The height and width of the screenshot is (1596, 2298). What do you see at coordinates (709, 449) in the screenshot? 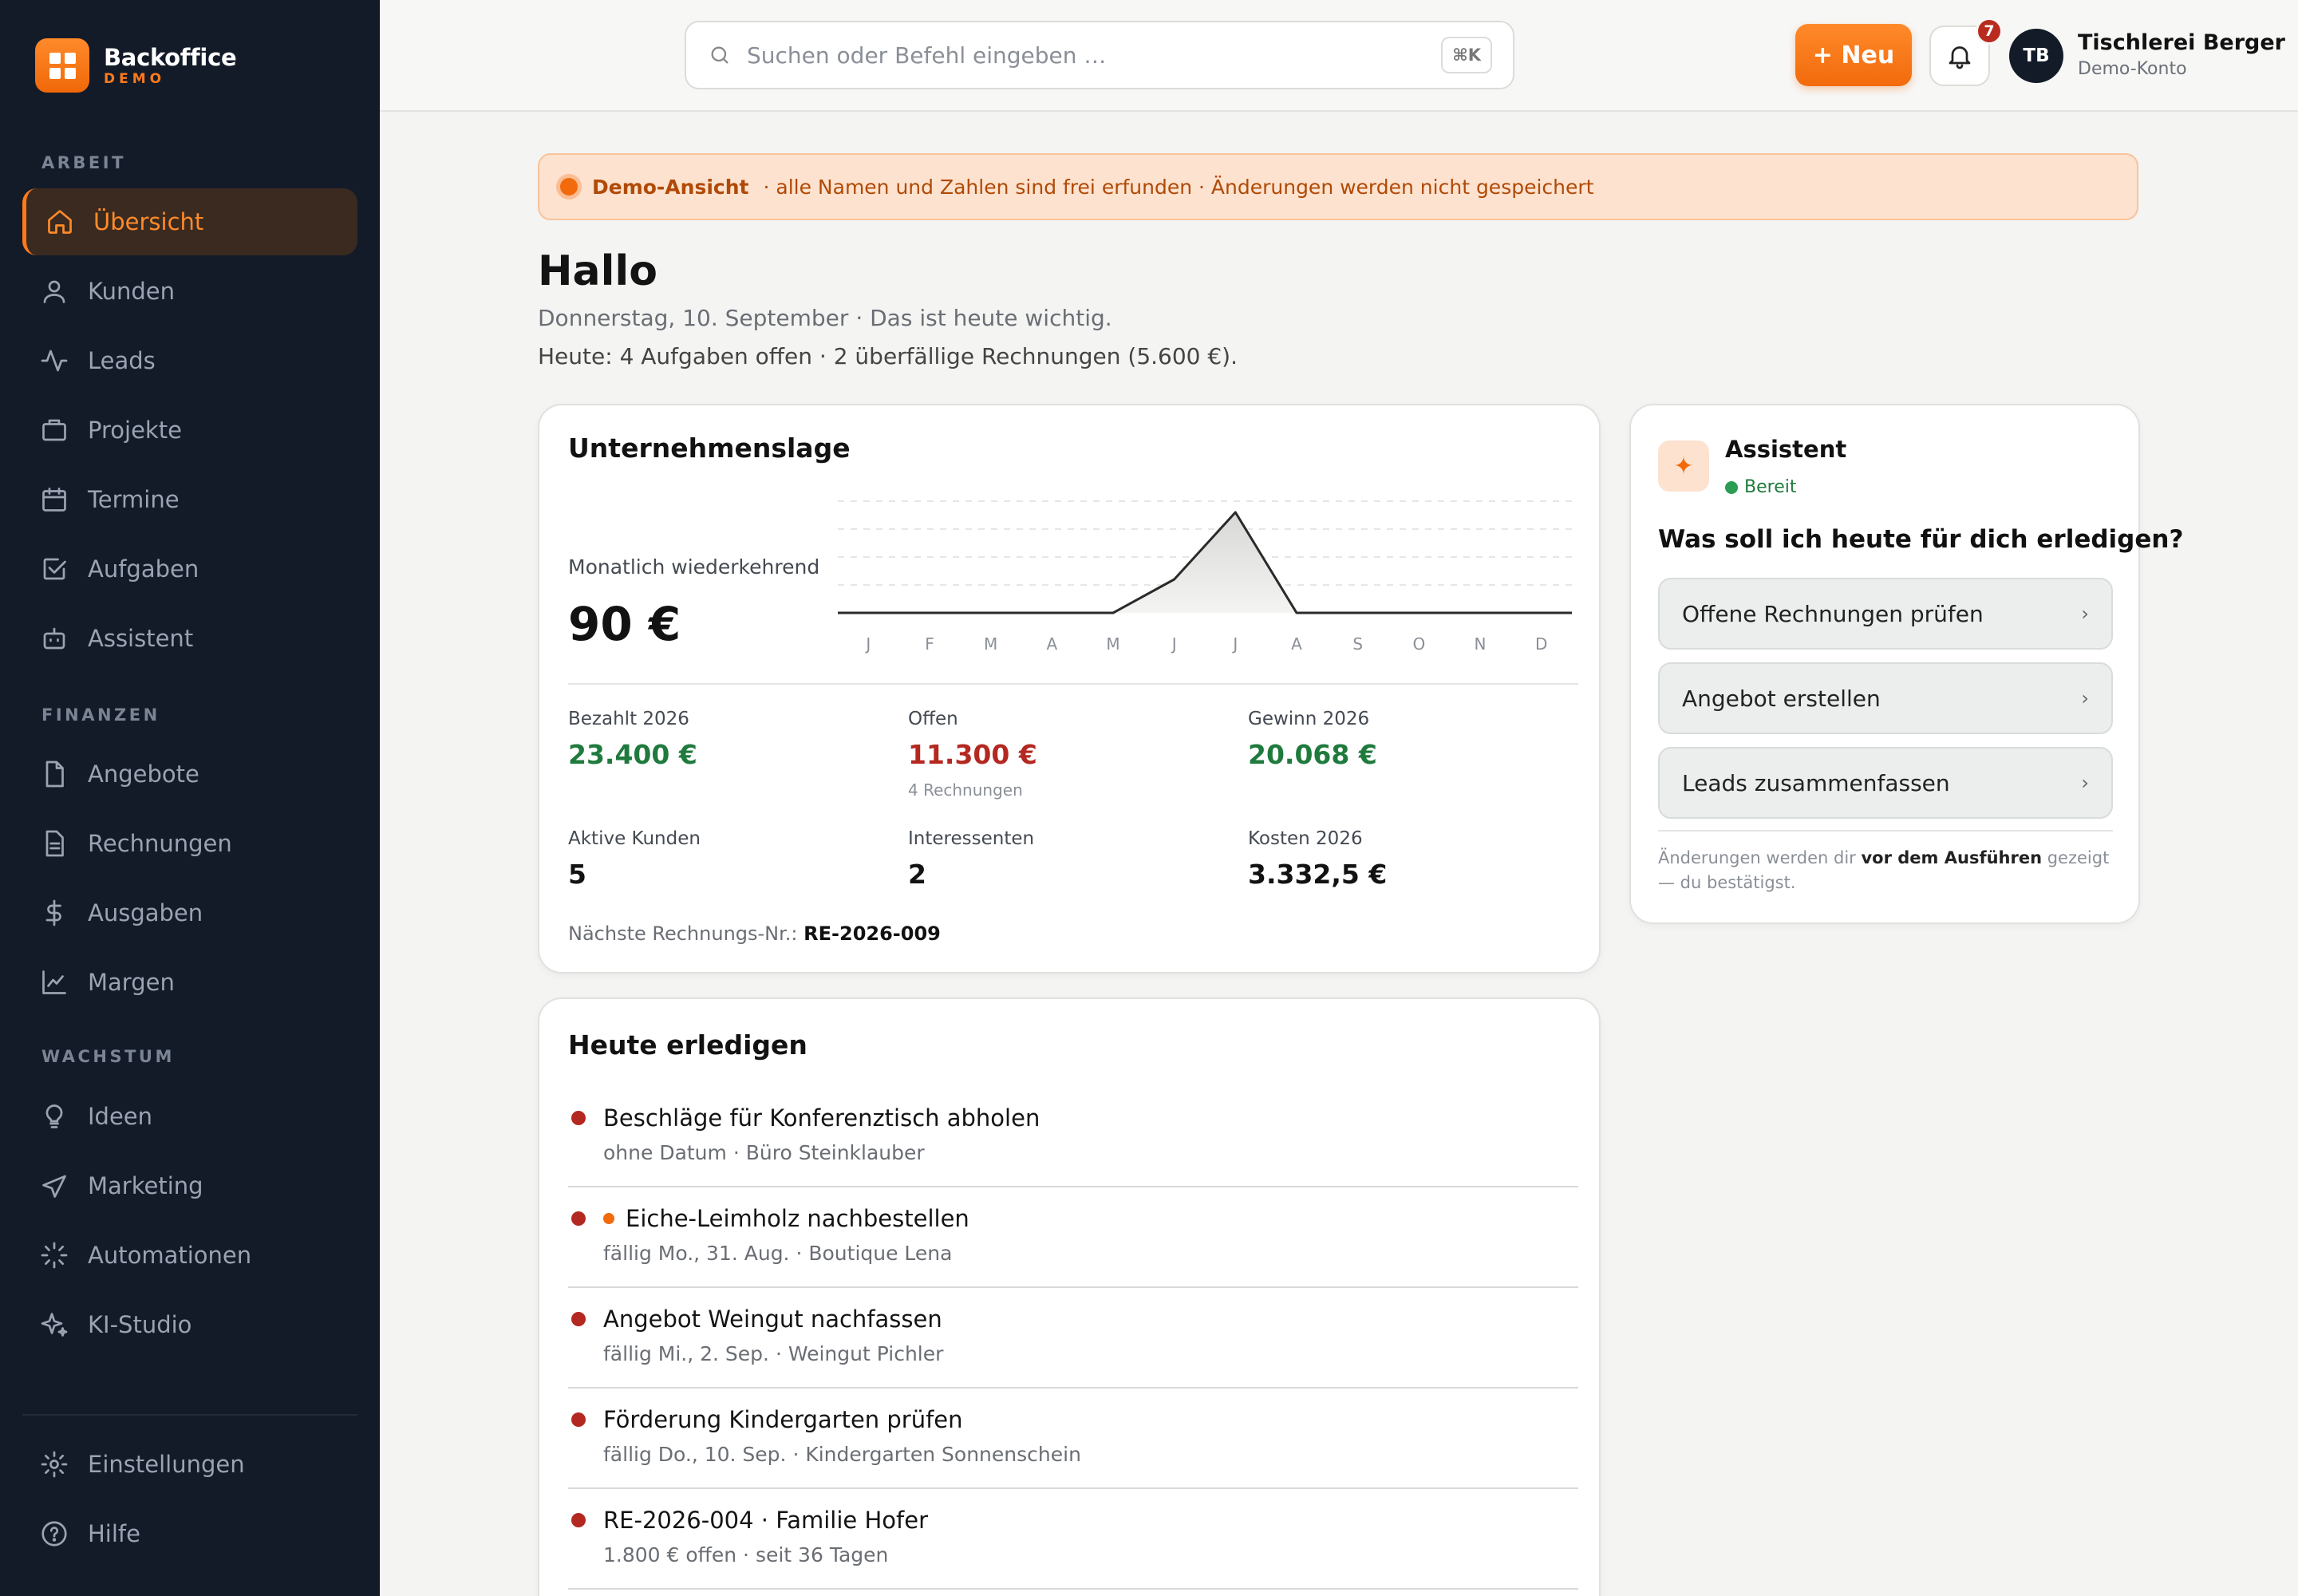
I see `overview-title: Unternehmenslage` at bounding box center [709, 449].